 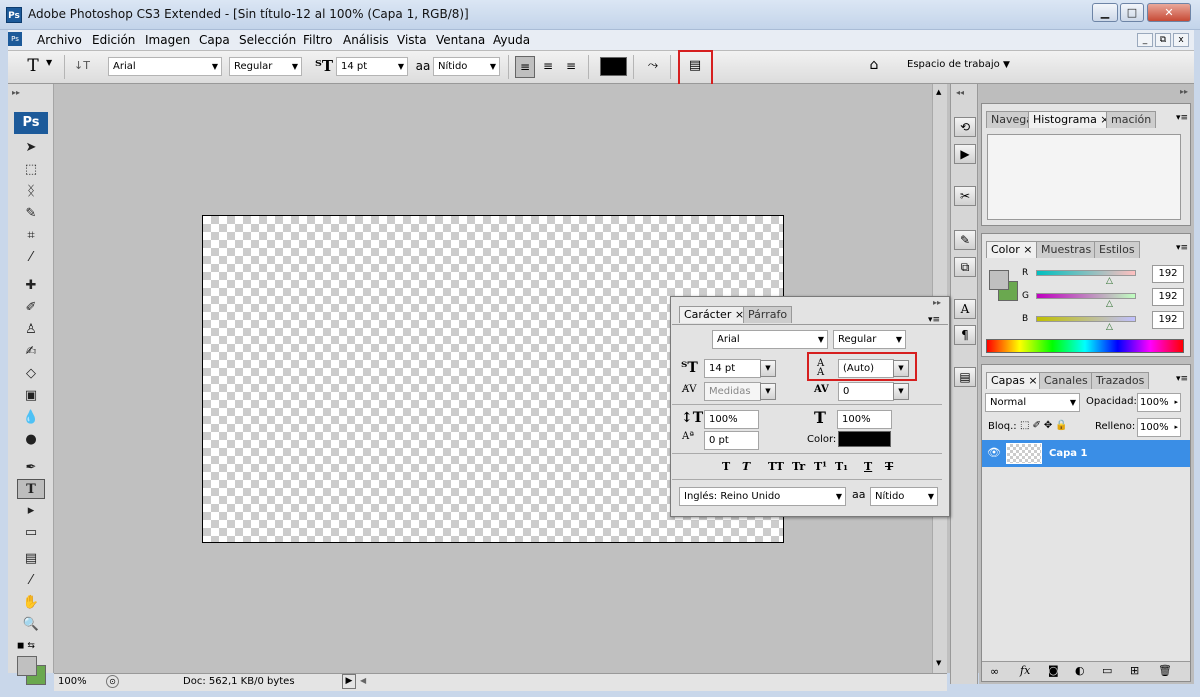 I want to click on small-caps-button: Tr, so click(x=798, y=466).